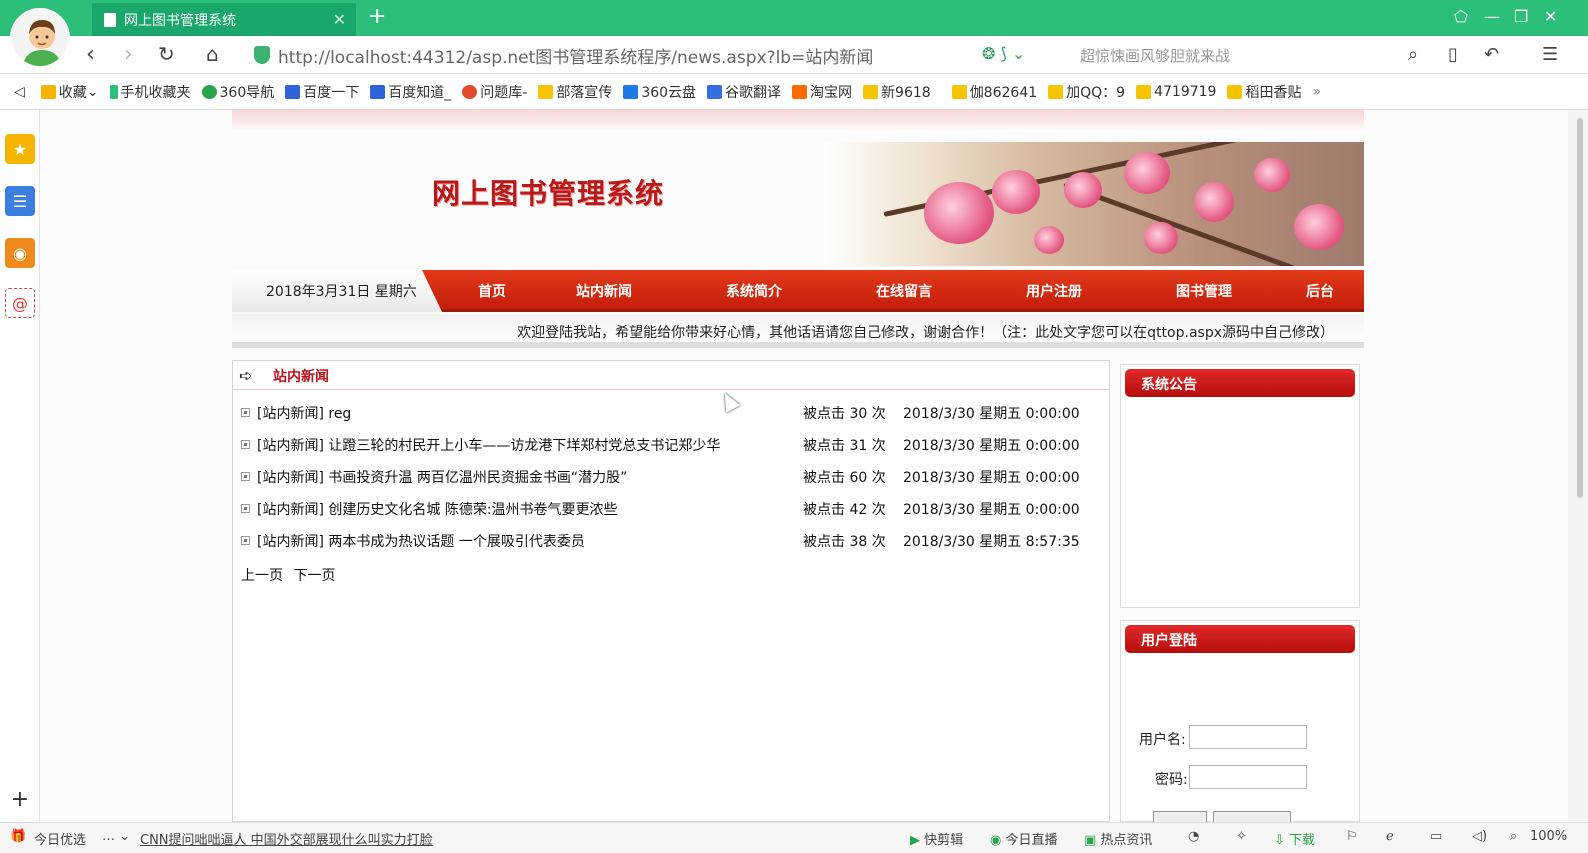  What do you see at coordinates (304, 413) in the screenshot?
I see `news-title-link: [站内新闻] reg` at bounding box center [304, 413].